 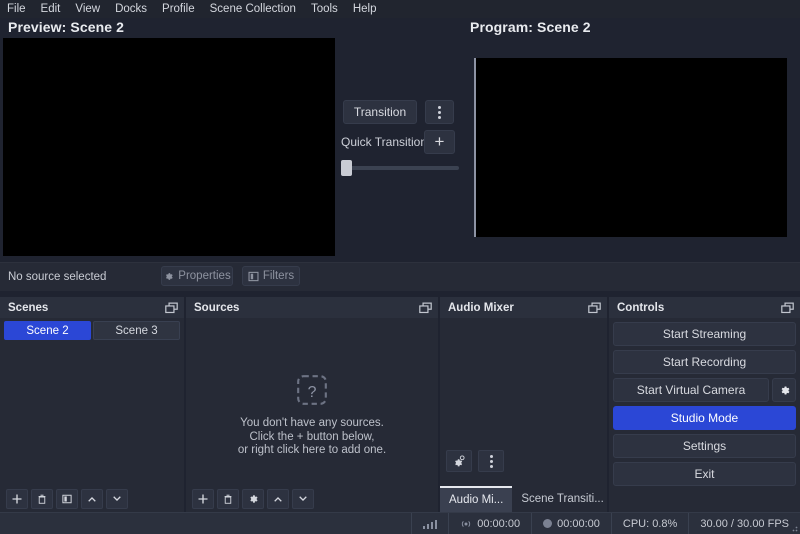 What do you see at coordinates (253, 499) in the screenshot?
I see `source-properties-button` at bounding box center [253, 499].